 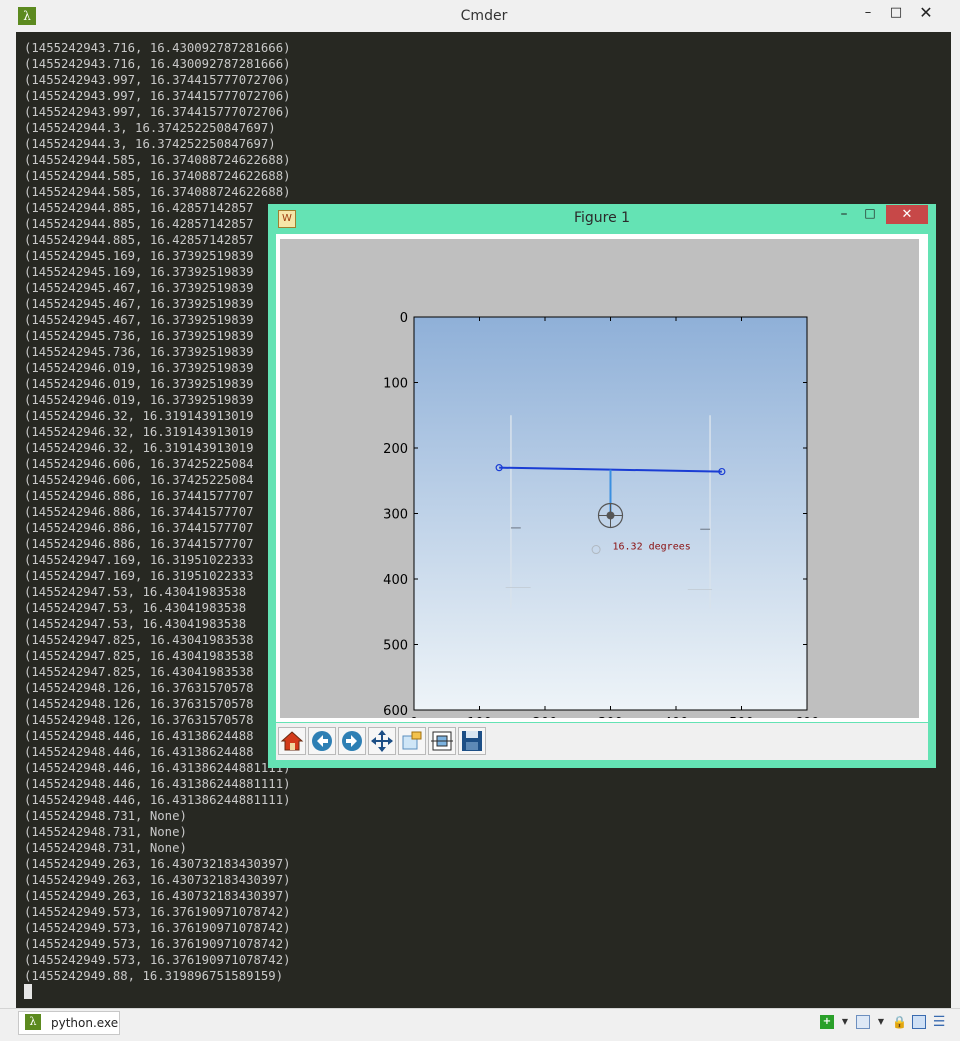 I want to click on minimize-button: –, so click(x=868, y=13).